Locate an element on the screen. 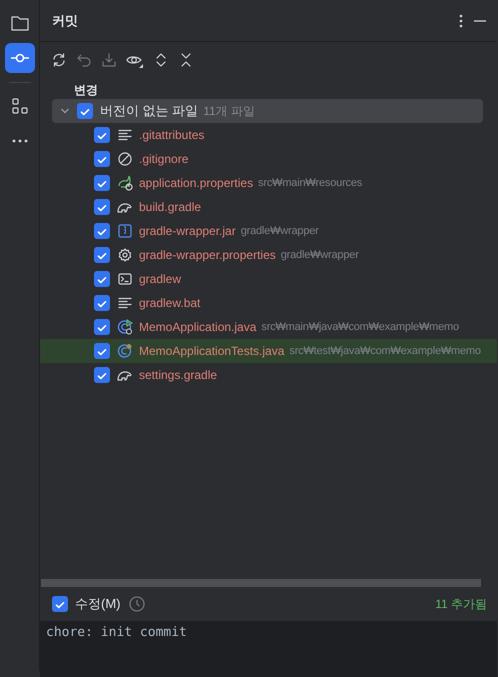 The height and width of the screenshot is (677, 498). file-row: settings.gradle is located at coordinates (268, 375).